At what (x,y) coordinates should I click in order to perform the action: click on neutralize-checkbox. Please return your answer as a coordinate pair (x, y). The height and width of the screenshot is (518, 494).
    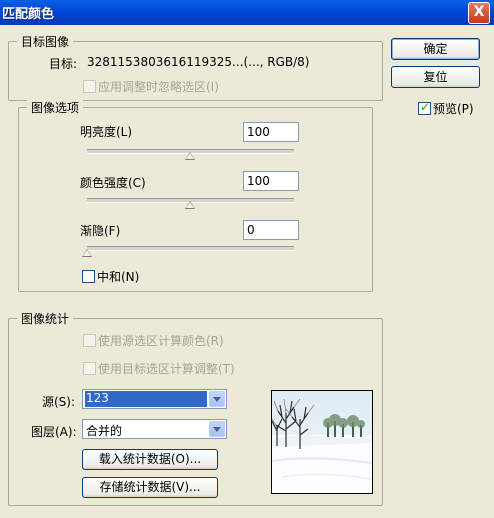
    Looking at the image, I should click on (88, 276).